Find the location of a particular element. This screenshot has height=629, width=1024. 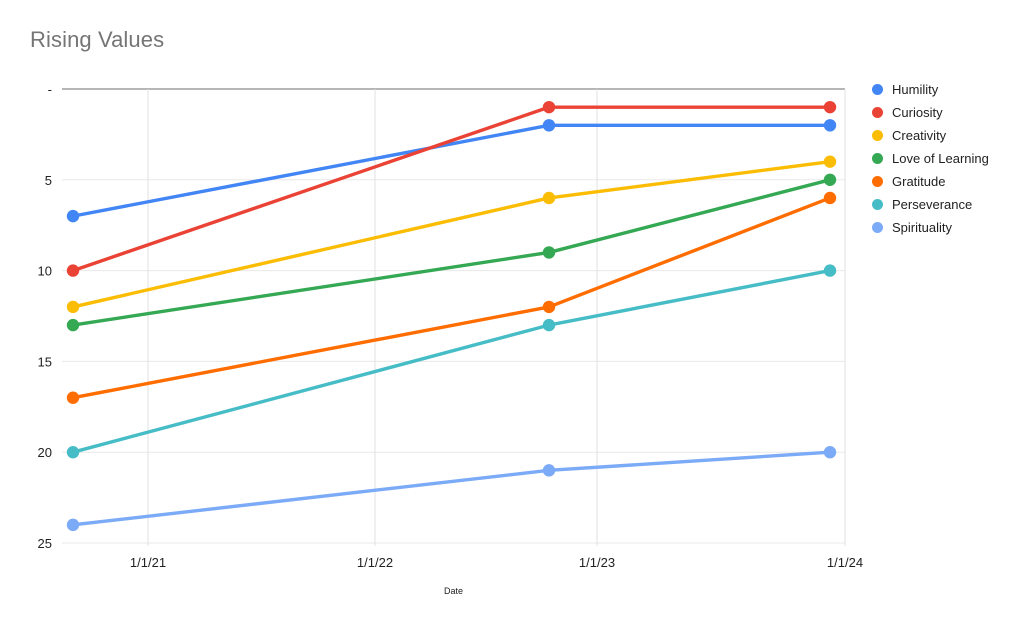

x-axis-tick-label: 1/1/21 is located at coordinates (148, 562).